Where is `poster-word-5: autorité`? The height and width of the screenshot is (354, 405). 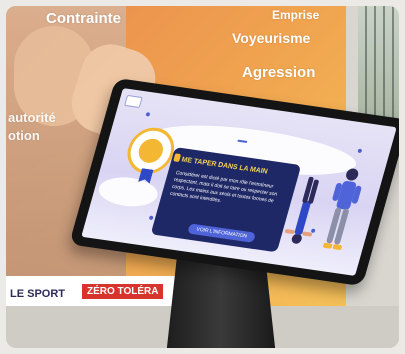 poster-word-5: autorité is located at coordinates (32, 117).